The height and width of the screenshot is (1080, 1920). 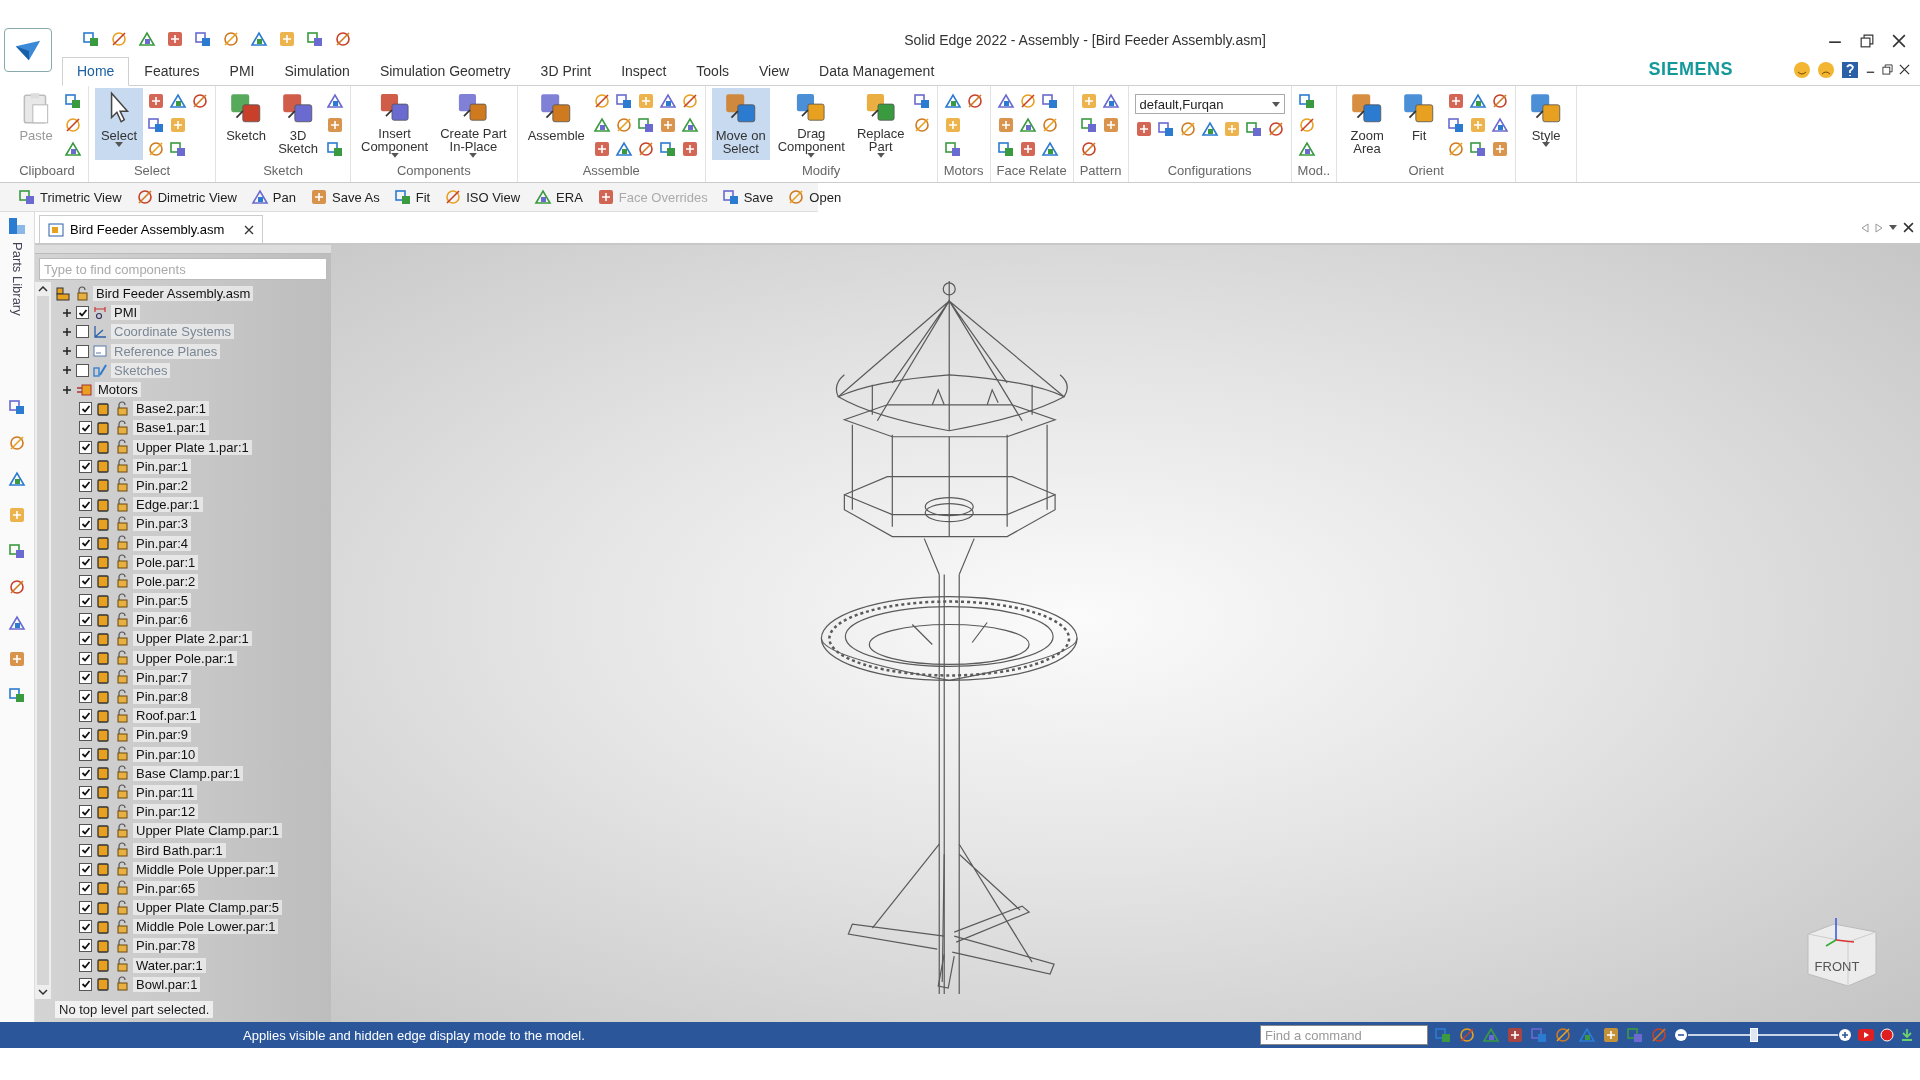 I want to click on zoom-in-icon, so click(x=1845, y=1035).